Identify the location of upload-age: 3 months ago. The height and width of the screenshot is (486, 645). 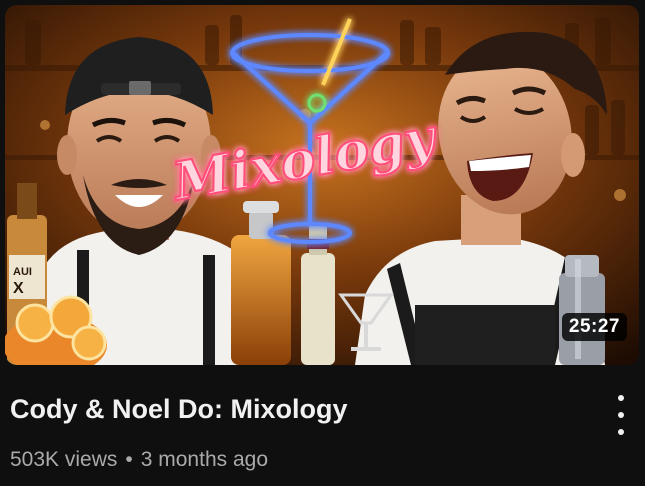
(204, 459).